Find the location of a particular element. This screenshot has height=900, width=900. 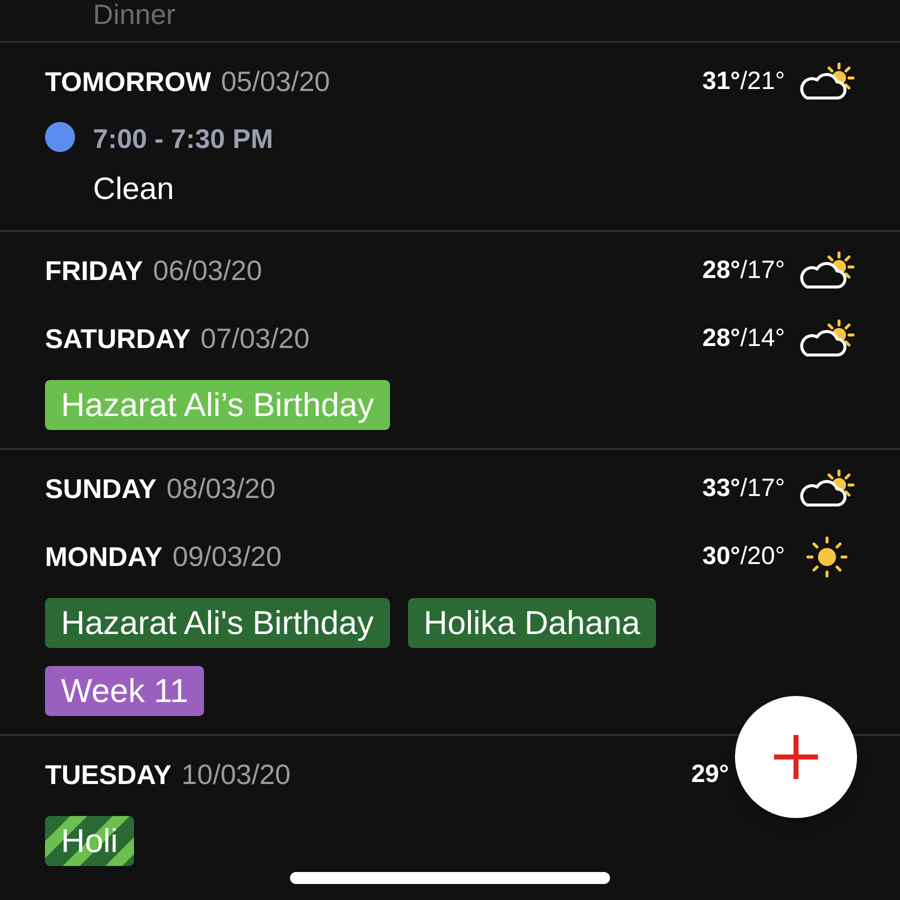

day-name: SUNDAY is located at coordinates (101, 489).